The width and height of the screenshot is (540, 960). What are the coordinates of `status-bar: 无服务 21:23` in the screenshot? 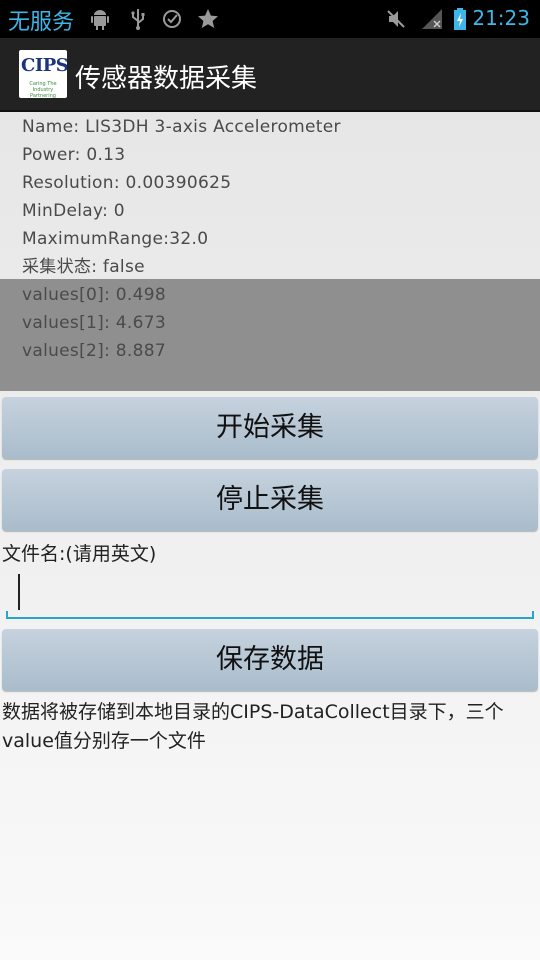 It's located at (270, 19).